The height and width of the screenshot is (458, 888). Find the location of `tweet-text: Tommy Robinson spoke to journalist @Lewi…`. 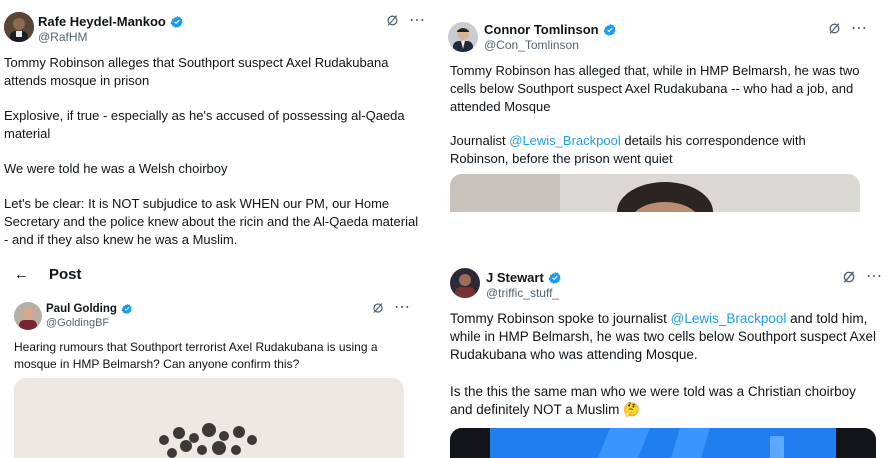

tweet-text: Tommy Robinson spoke to journalist @Lewi… is located at coordinates (665, 364).